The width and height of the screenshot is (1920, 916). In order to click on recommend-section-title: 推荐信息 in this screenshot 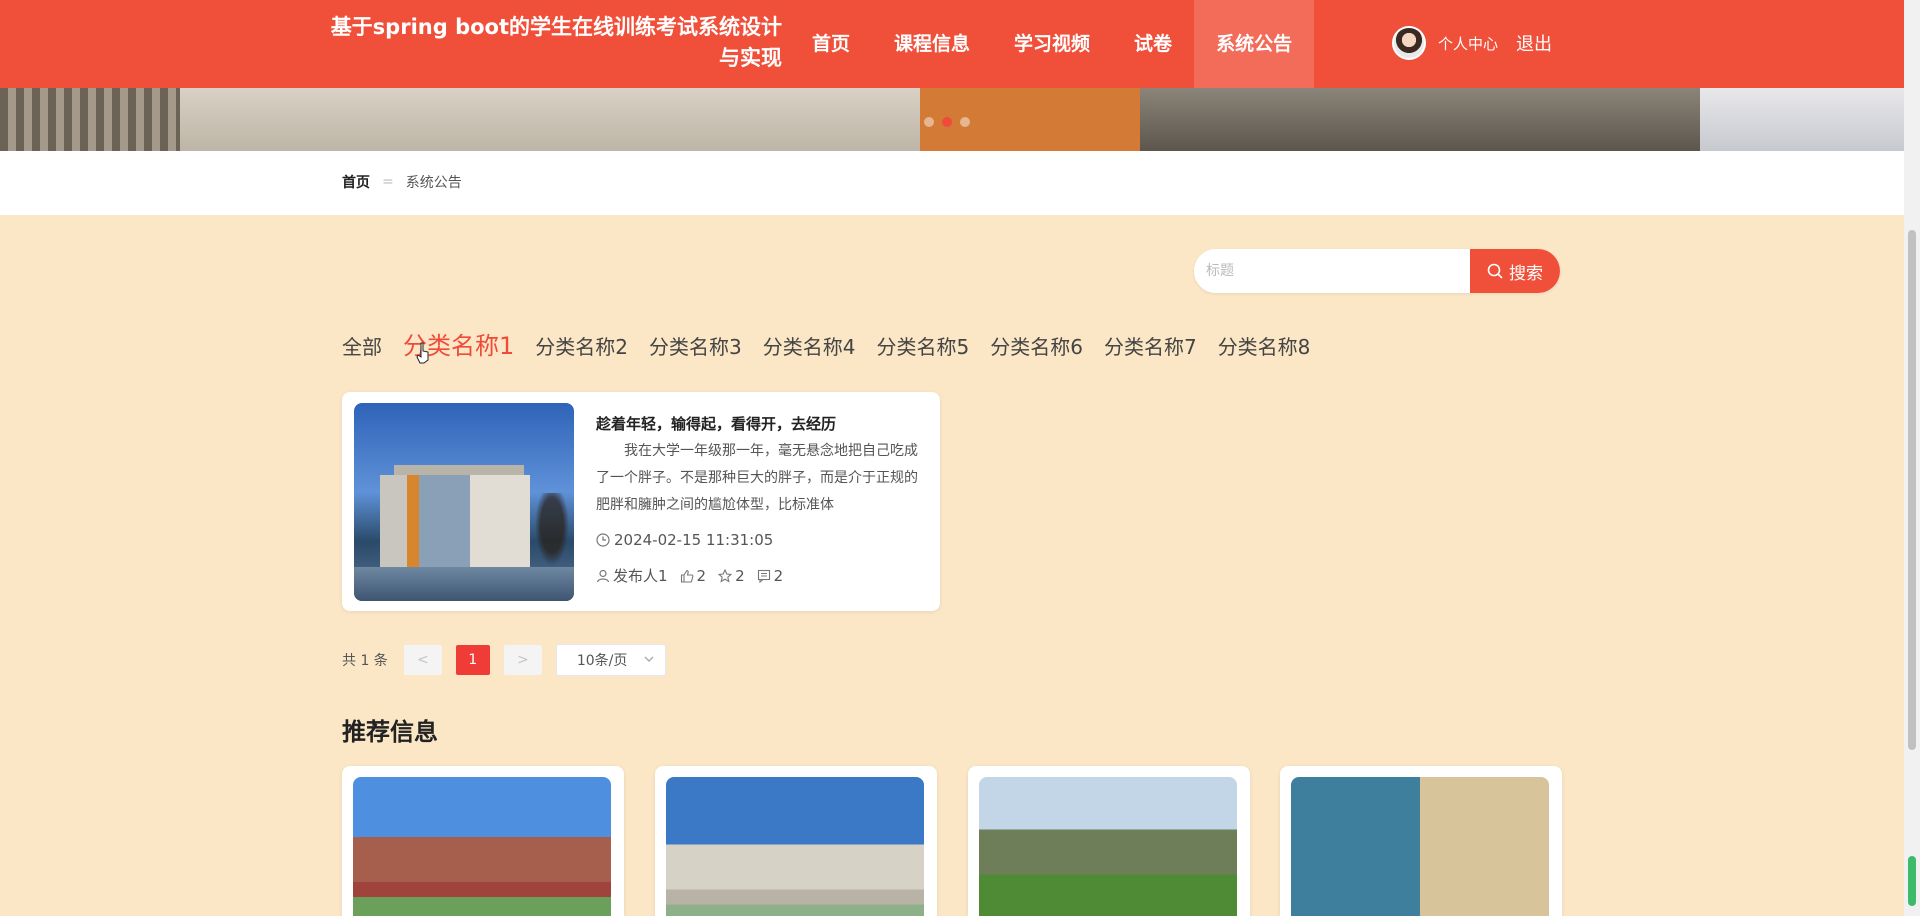, I will do `click(390, 732)`.